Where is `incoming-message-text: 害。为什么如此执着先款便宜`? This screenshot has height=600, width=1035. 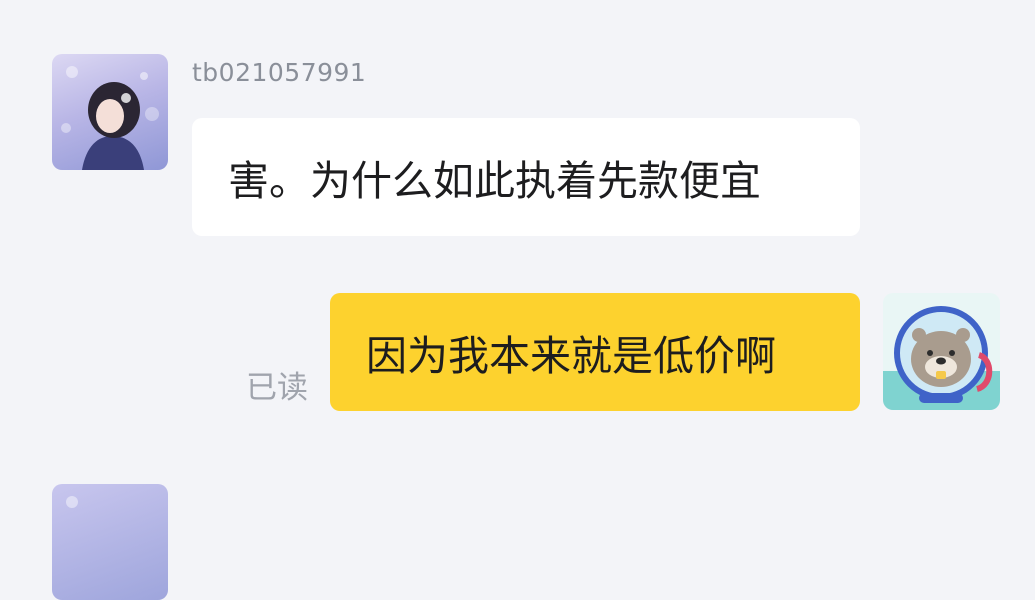
incoming-message-text: 害。为什么如此执着先款便宜 is located at coordinates (494, 181).